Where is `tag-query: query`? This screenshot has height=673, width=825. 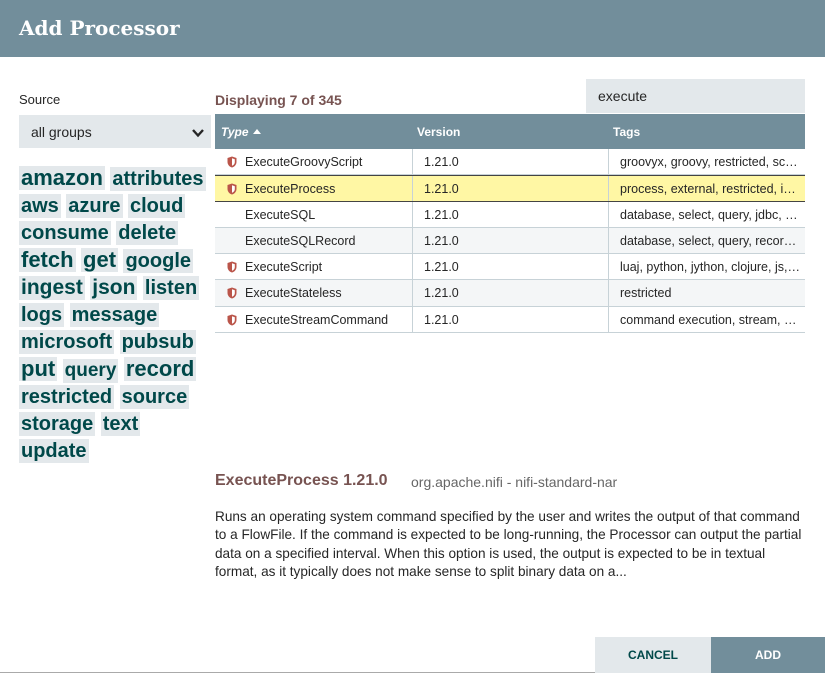 tag-query: query is located at coordinates (90, 372).